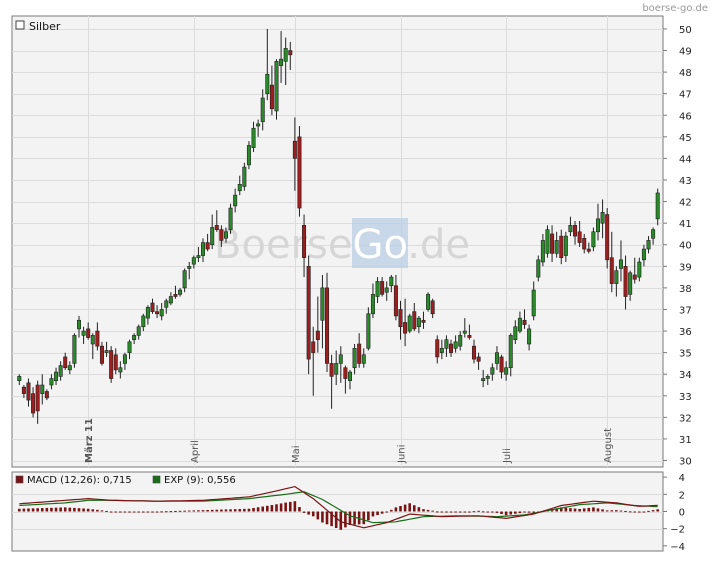 Image resolution: width=720 pixels, height=565 pixels. Describe the element at coordinates (685, 267) in the screenshot. I see `price-y-tick-label: 39` at that location.